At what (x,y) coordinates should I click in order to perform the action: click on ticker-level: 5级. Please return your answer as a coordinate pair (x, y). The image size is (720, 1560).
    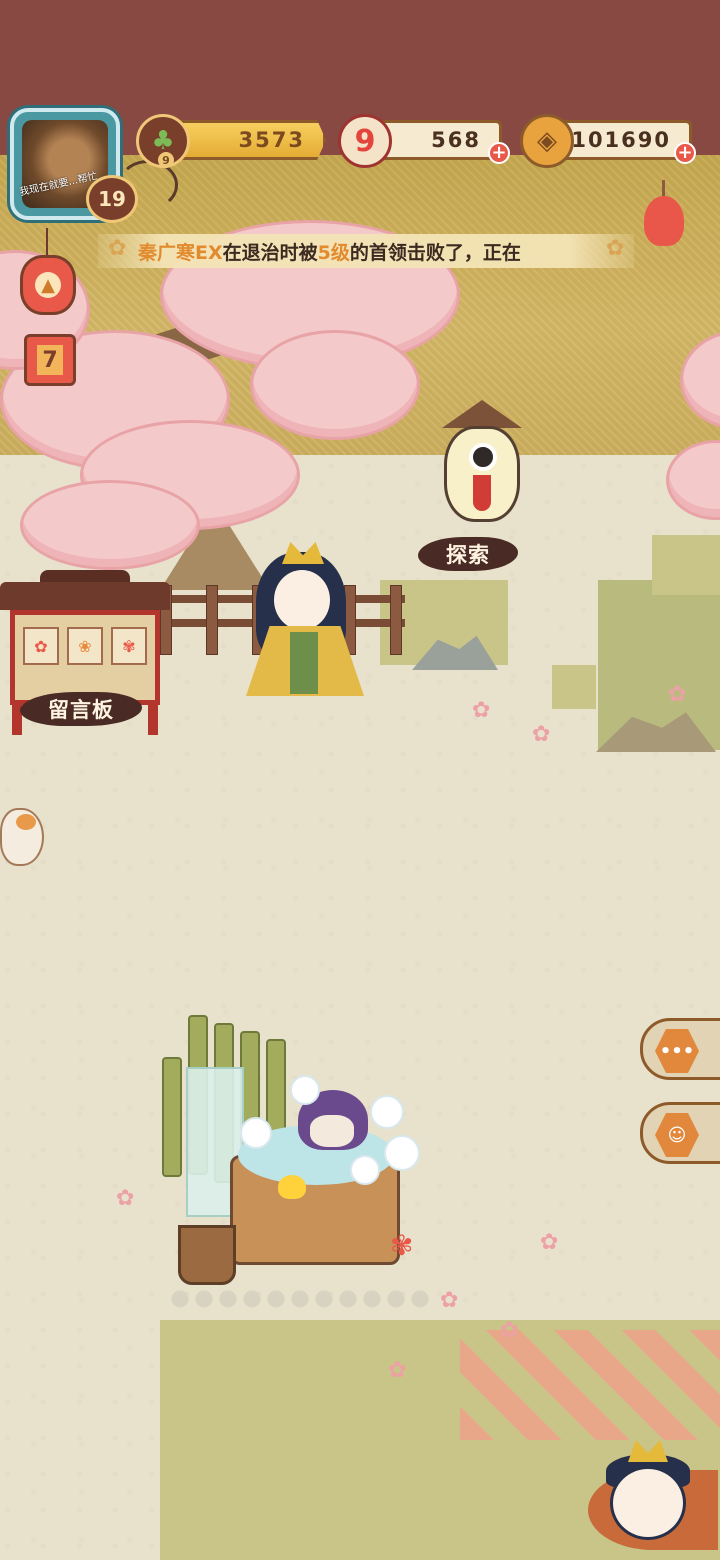
    Looking at the image, I should click on (333, 252).